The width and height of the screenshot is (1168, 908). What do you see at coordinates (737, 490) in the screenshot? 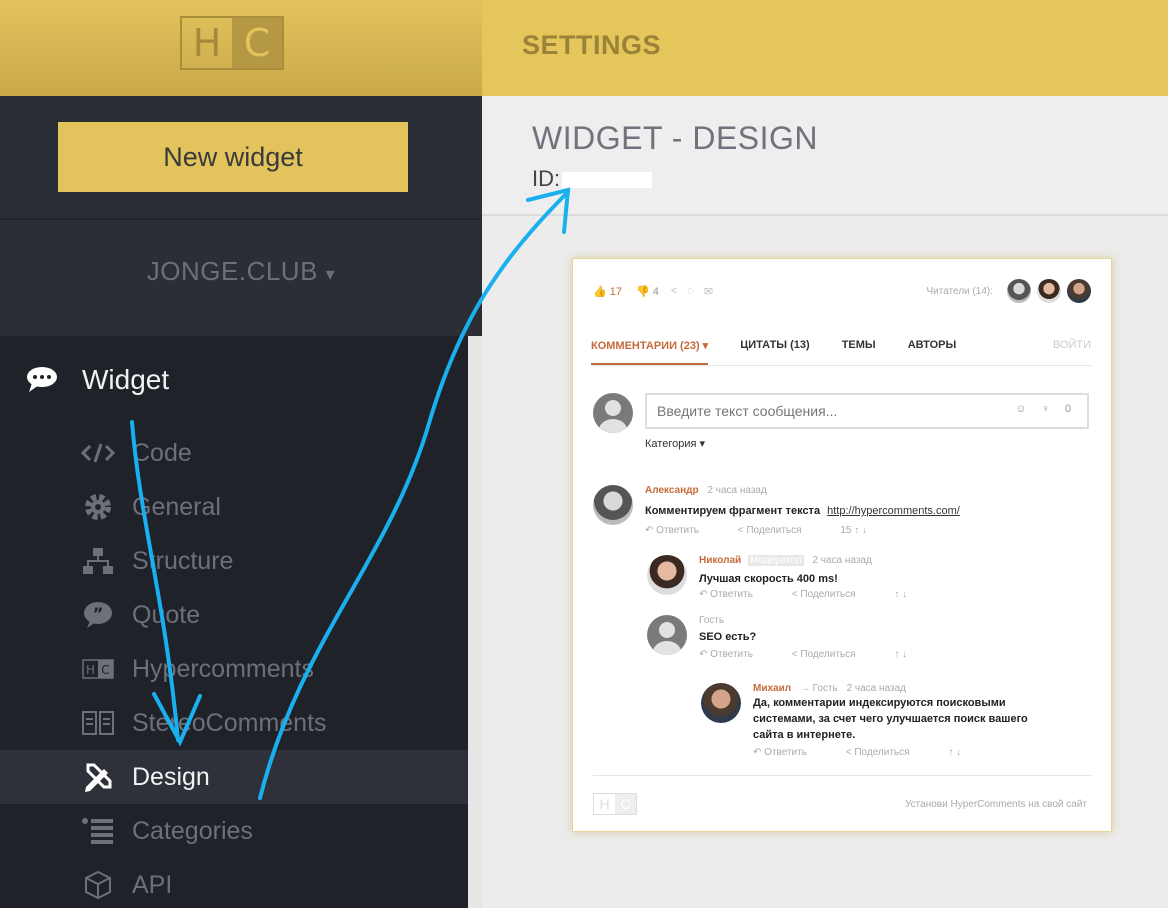
I see `comment-time: 2 часа назад` at bounding box center [737, 490].